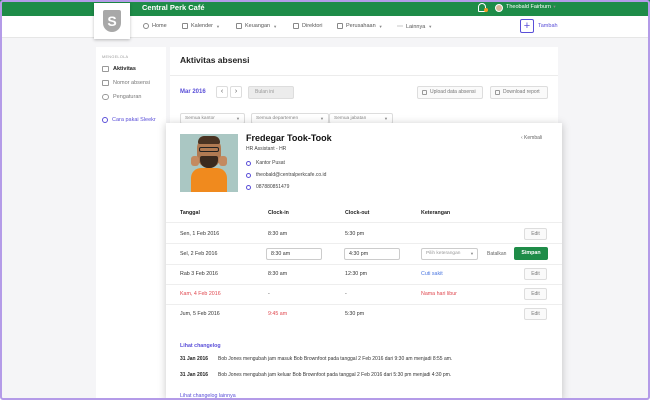  Describe the element at coordinates (248, 187) in the screenshot. I see `phone-icon` at that location.